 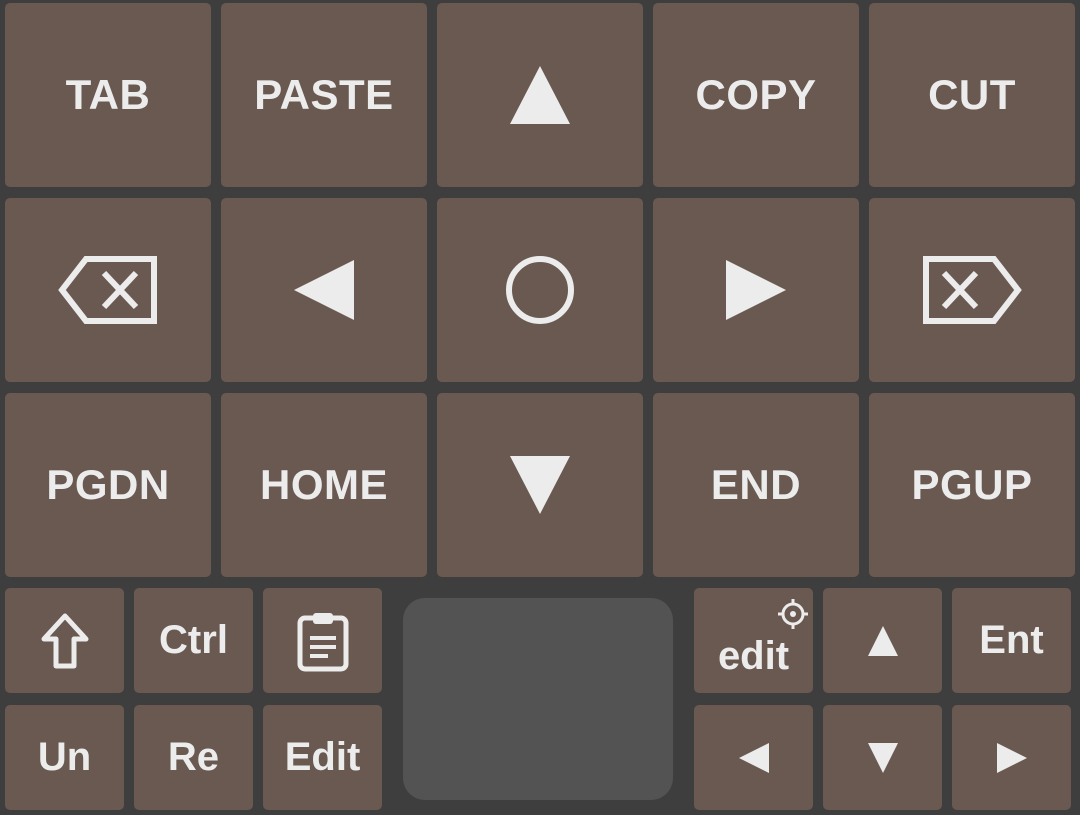 I want to click on arrow-left-key, so click(x=324, y=290).